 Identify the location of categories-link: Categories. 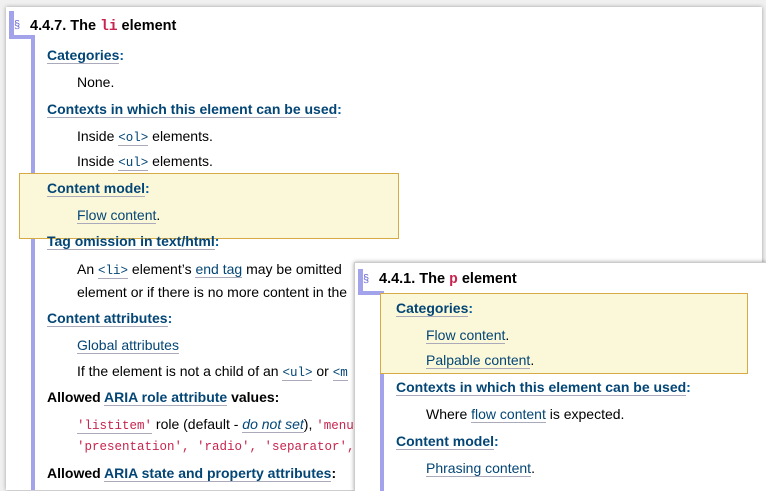
(83, 55).